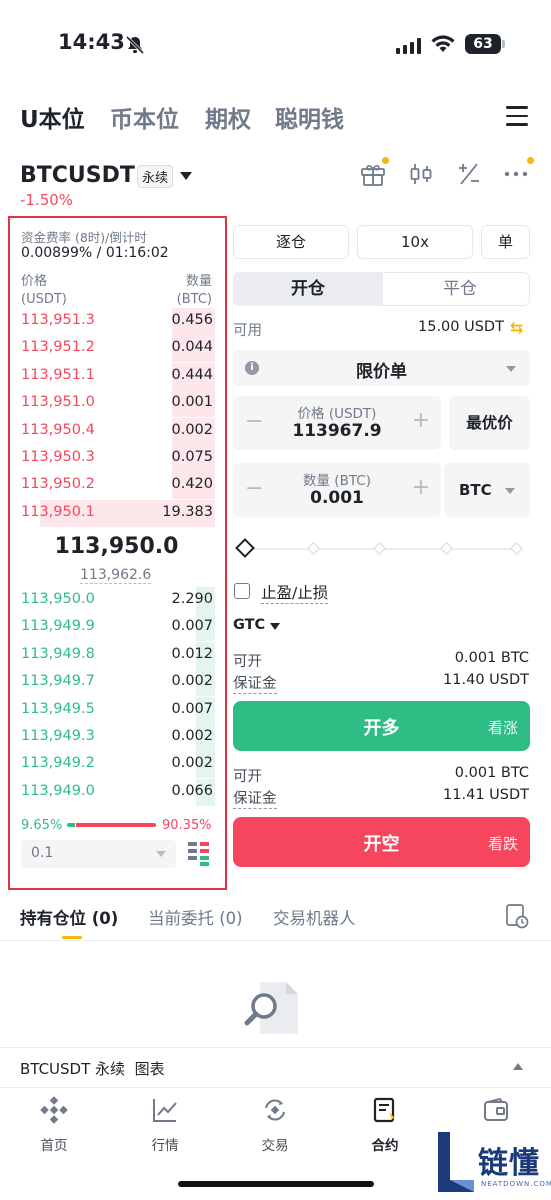 The height and width of the screenshot is (1200, 551). Describe the element at coordinates (421, 176) in the screenshot. I see `candlestick-icon` at that location.